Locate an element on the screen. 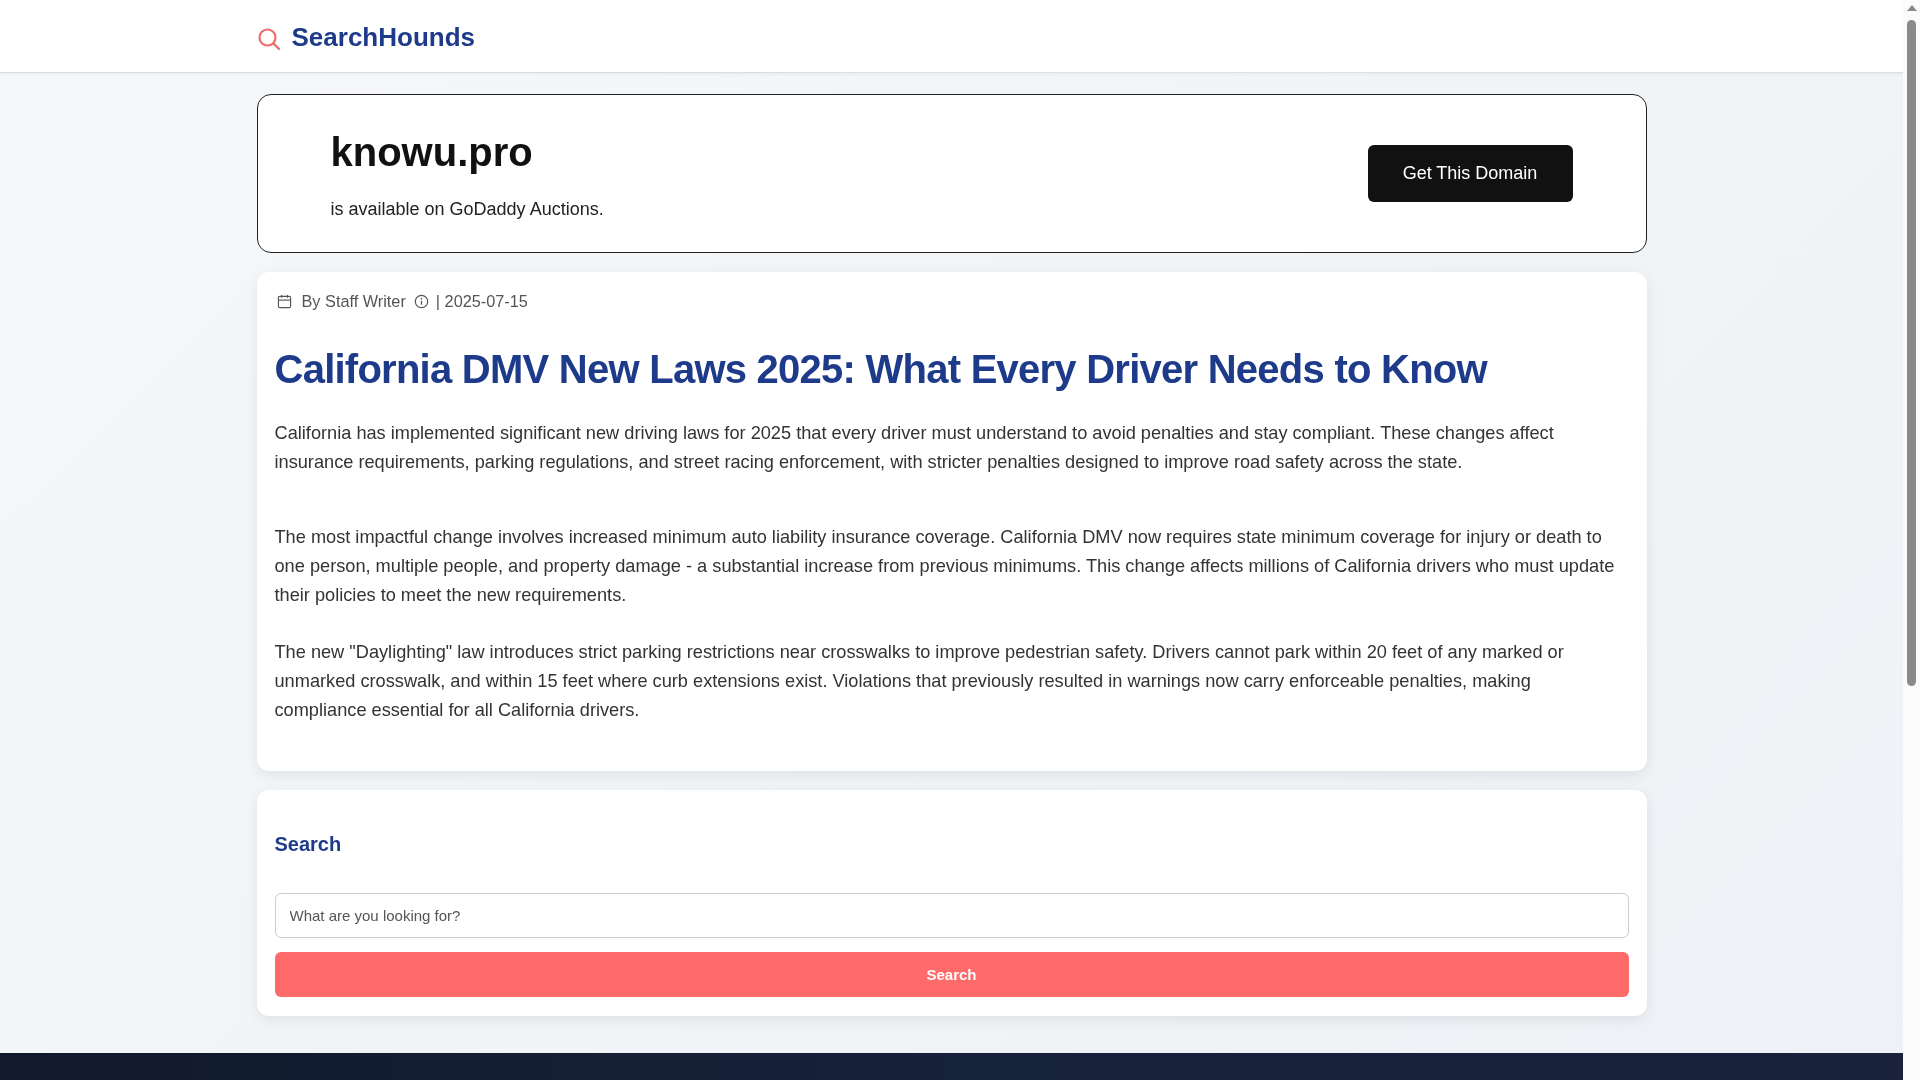  scrollbar-thumb is located at coordinates (1911, 353).